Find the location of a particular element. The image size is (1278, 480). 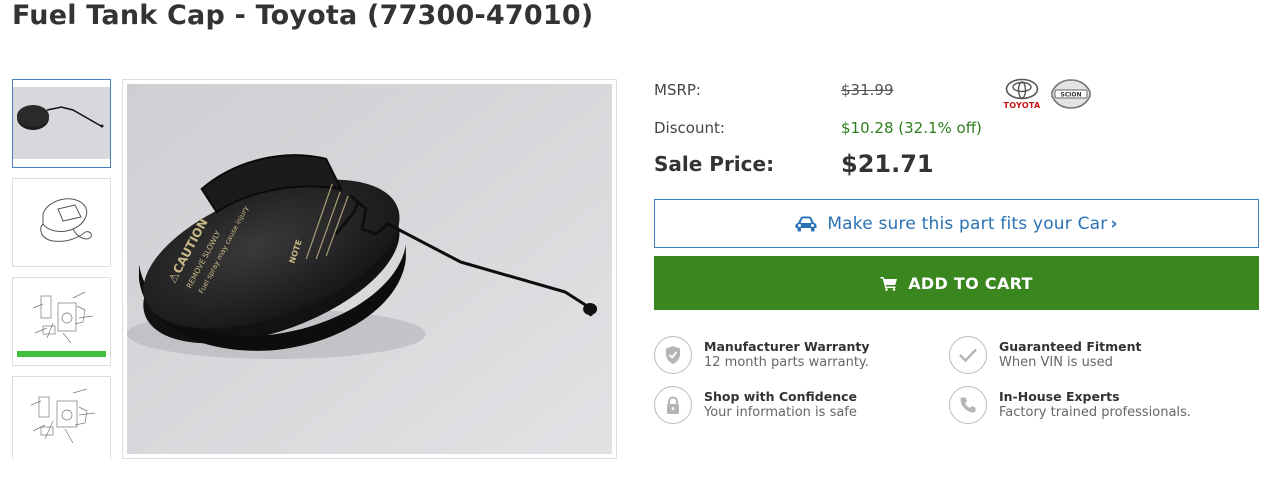

check-icon is located at coordinates (968, 355).